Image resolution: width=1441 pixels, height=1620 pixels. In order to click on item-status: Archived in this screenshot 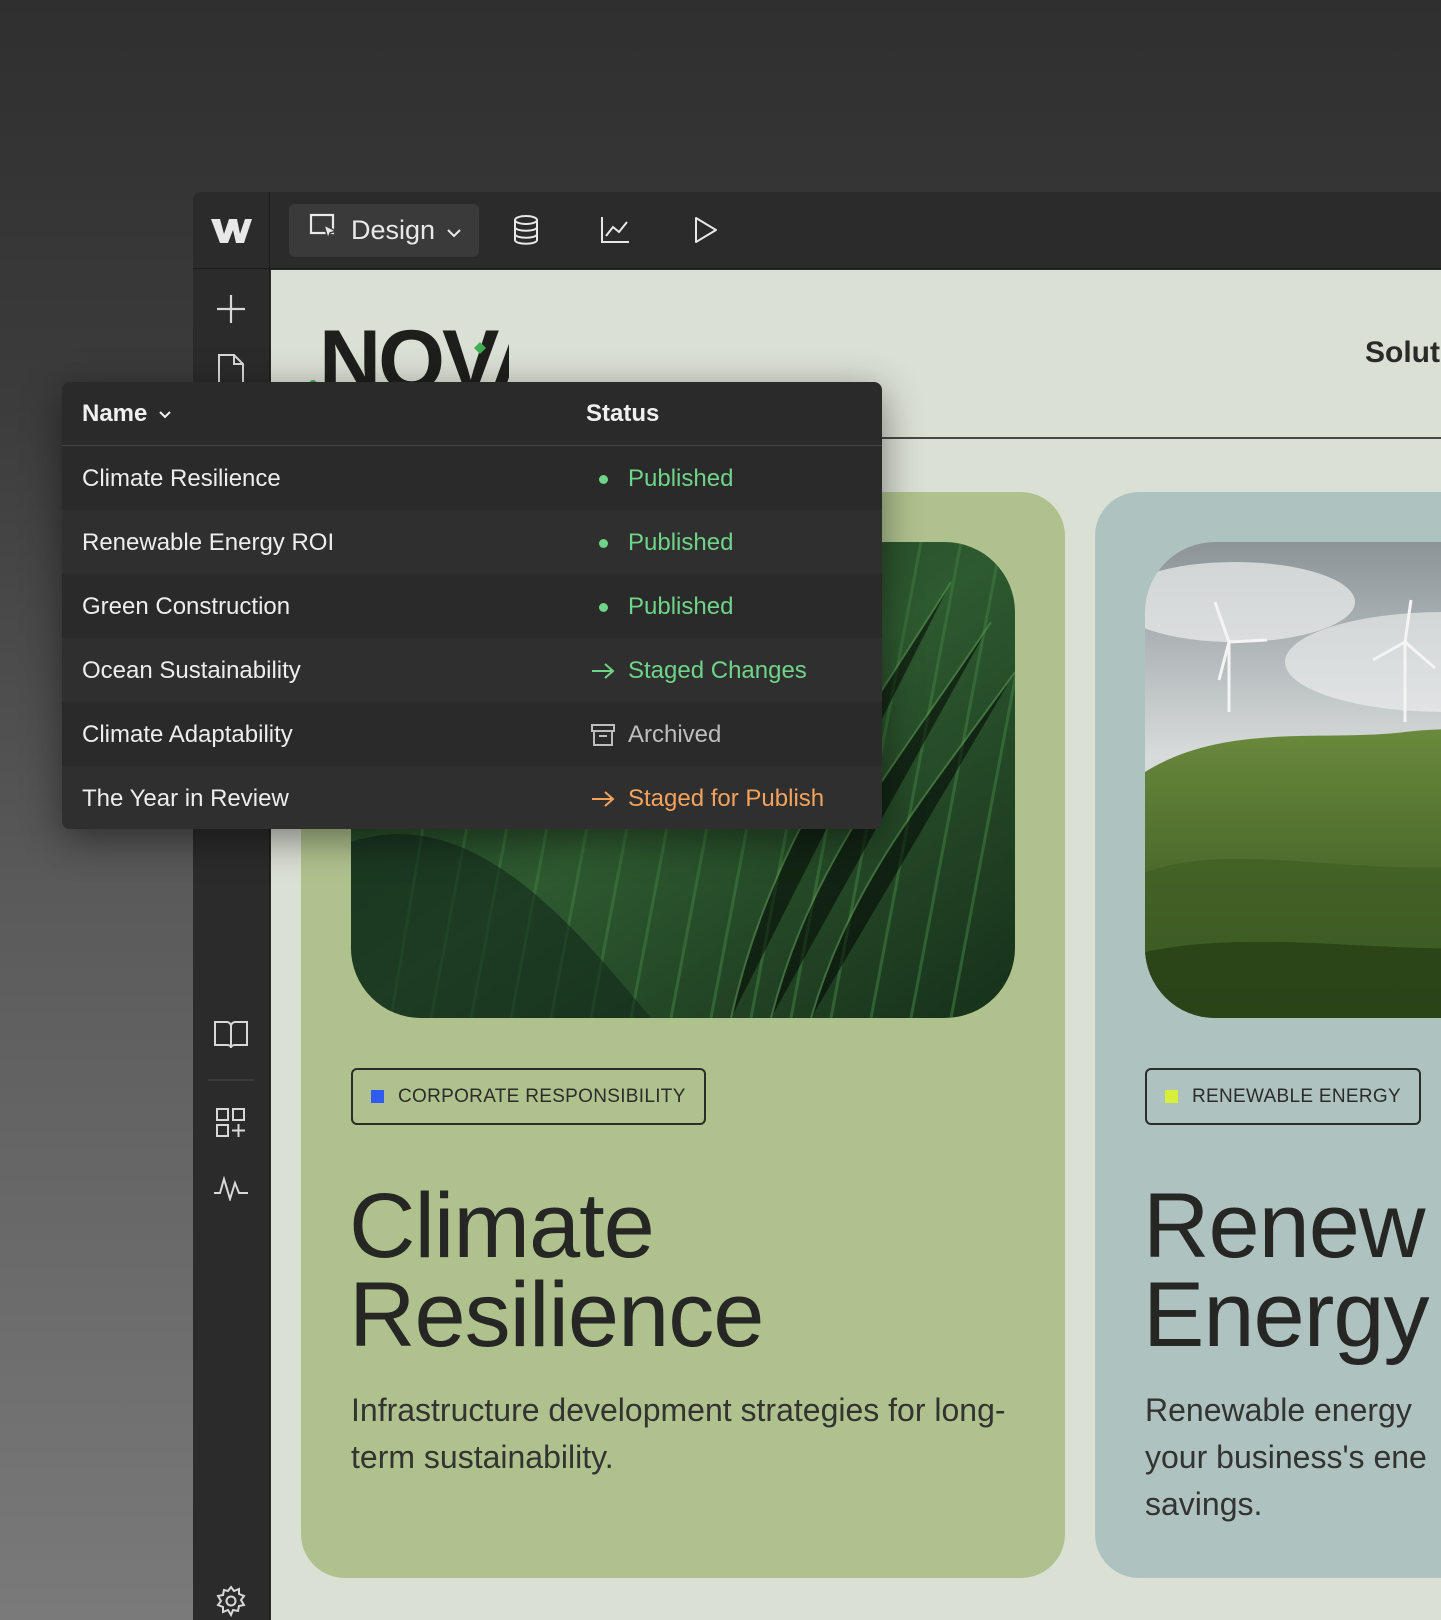, I will do `click(655, 735)`.